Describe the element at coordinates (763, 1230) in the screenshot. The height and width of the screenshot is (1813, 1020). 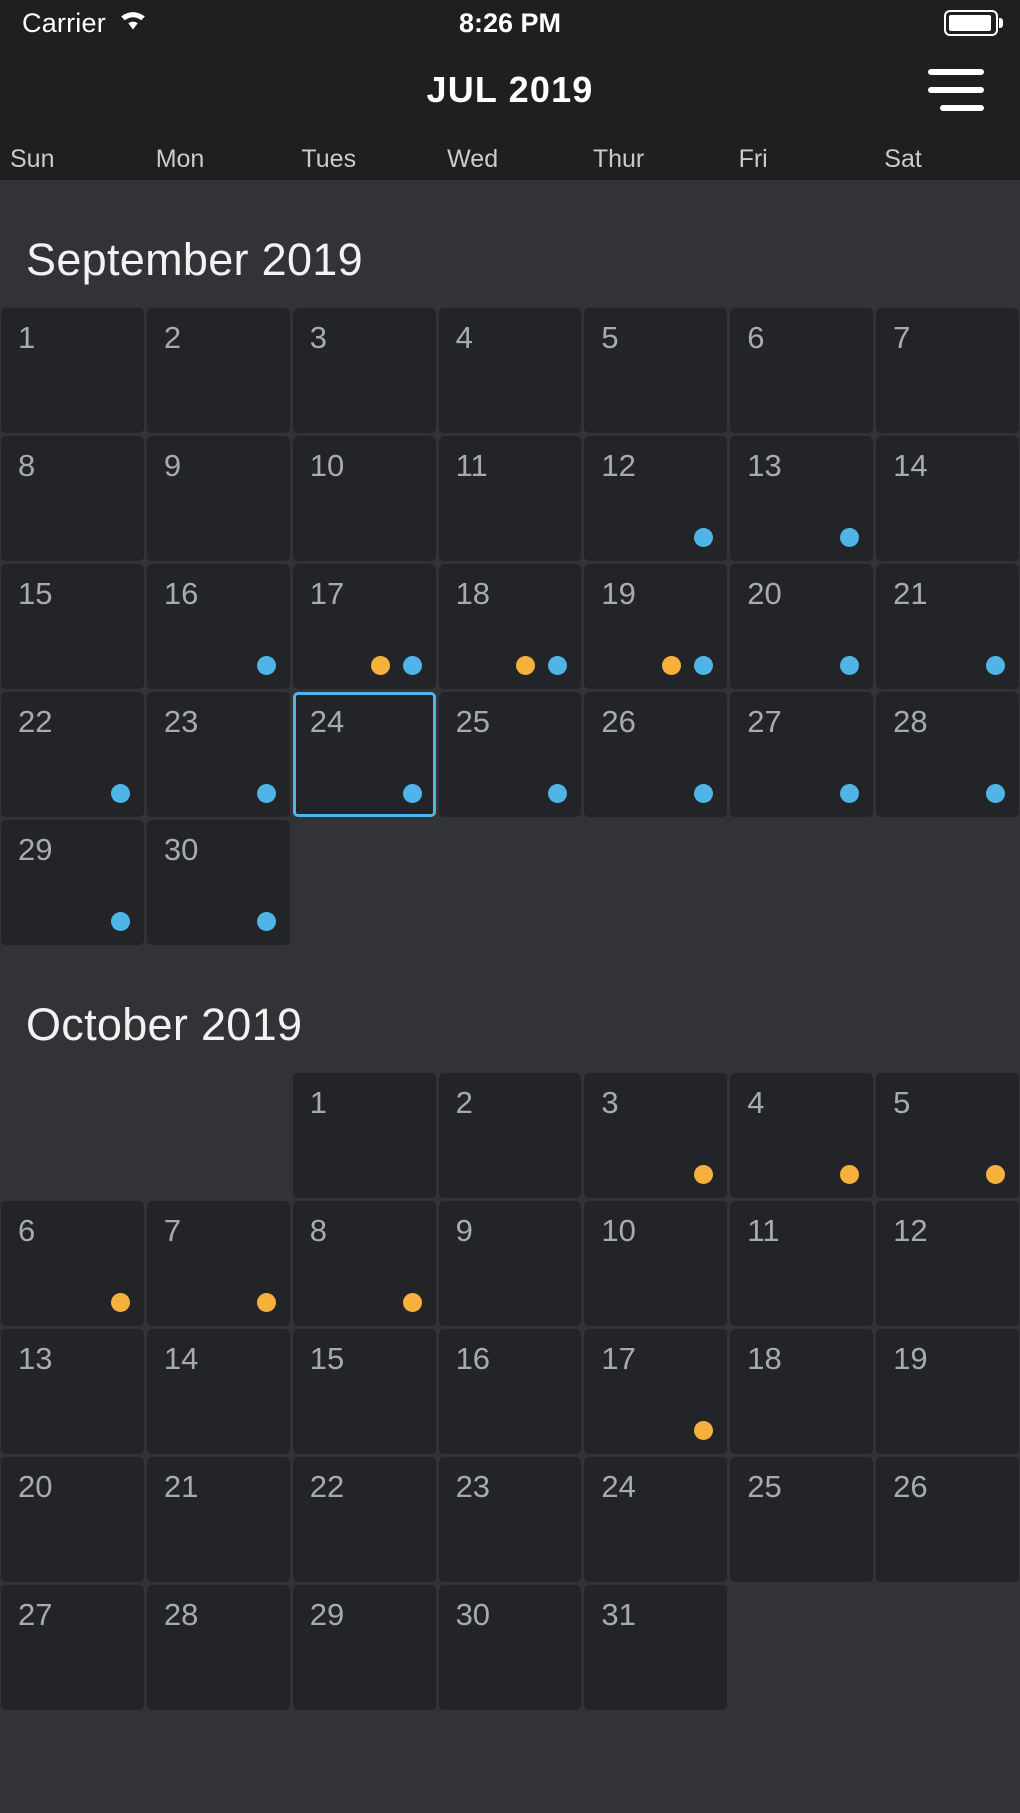
I see `day-number: 11` at that location.